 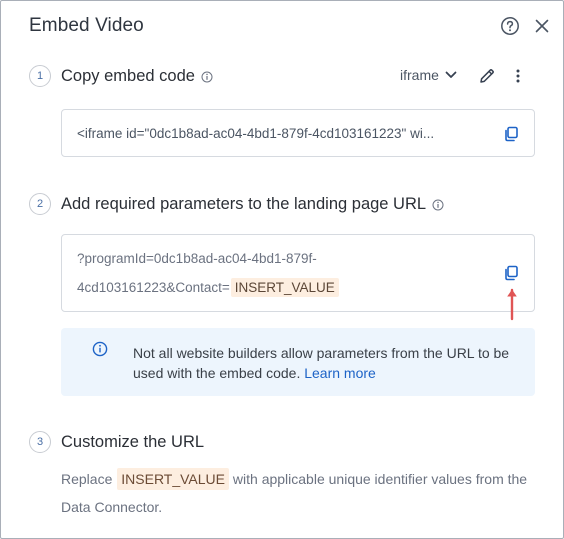 I want to click on url-parameters-line-1: ?programId=0dc1b8ad-ac04-4bd1-879f-, so click(x=197, y=258).